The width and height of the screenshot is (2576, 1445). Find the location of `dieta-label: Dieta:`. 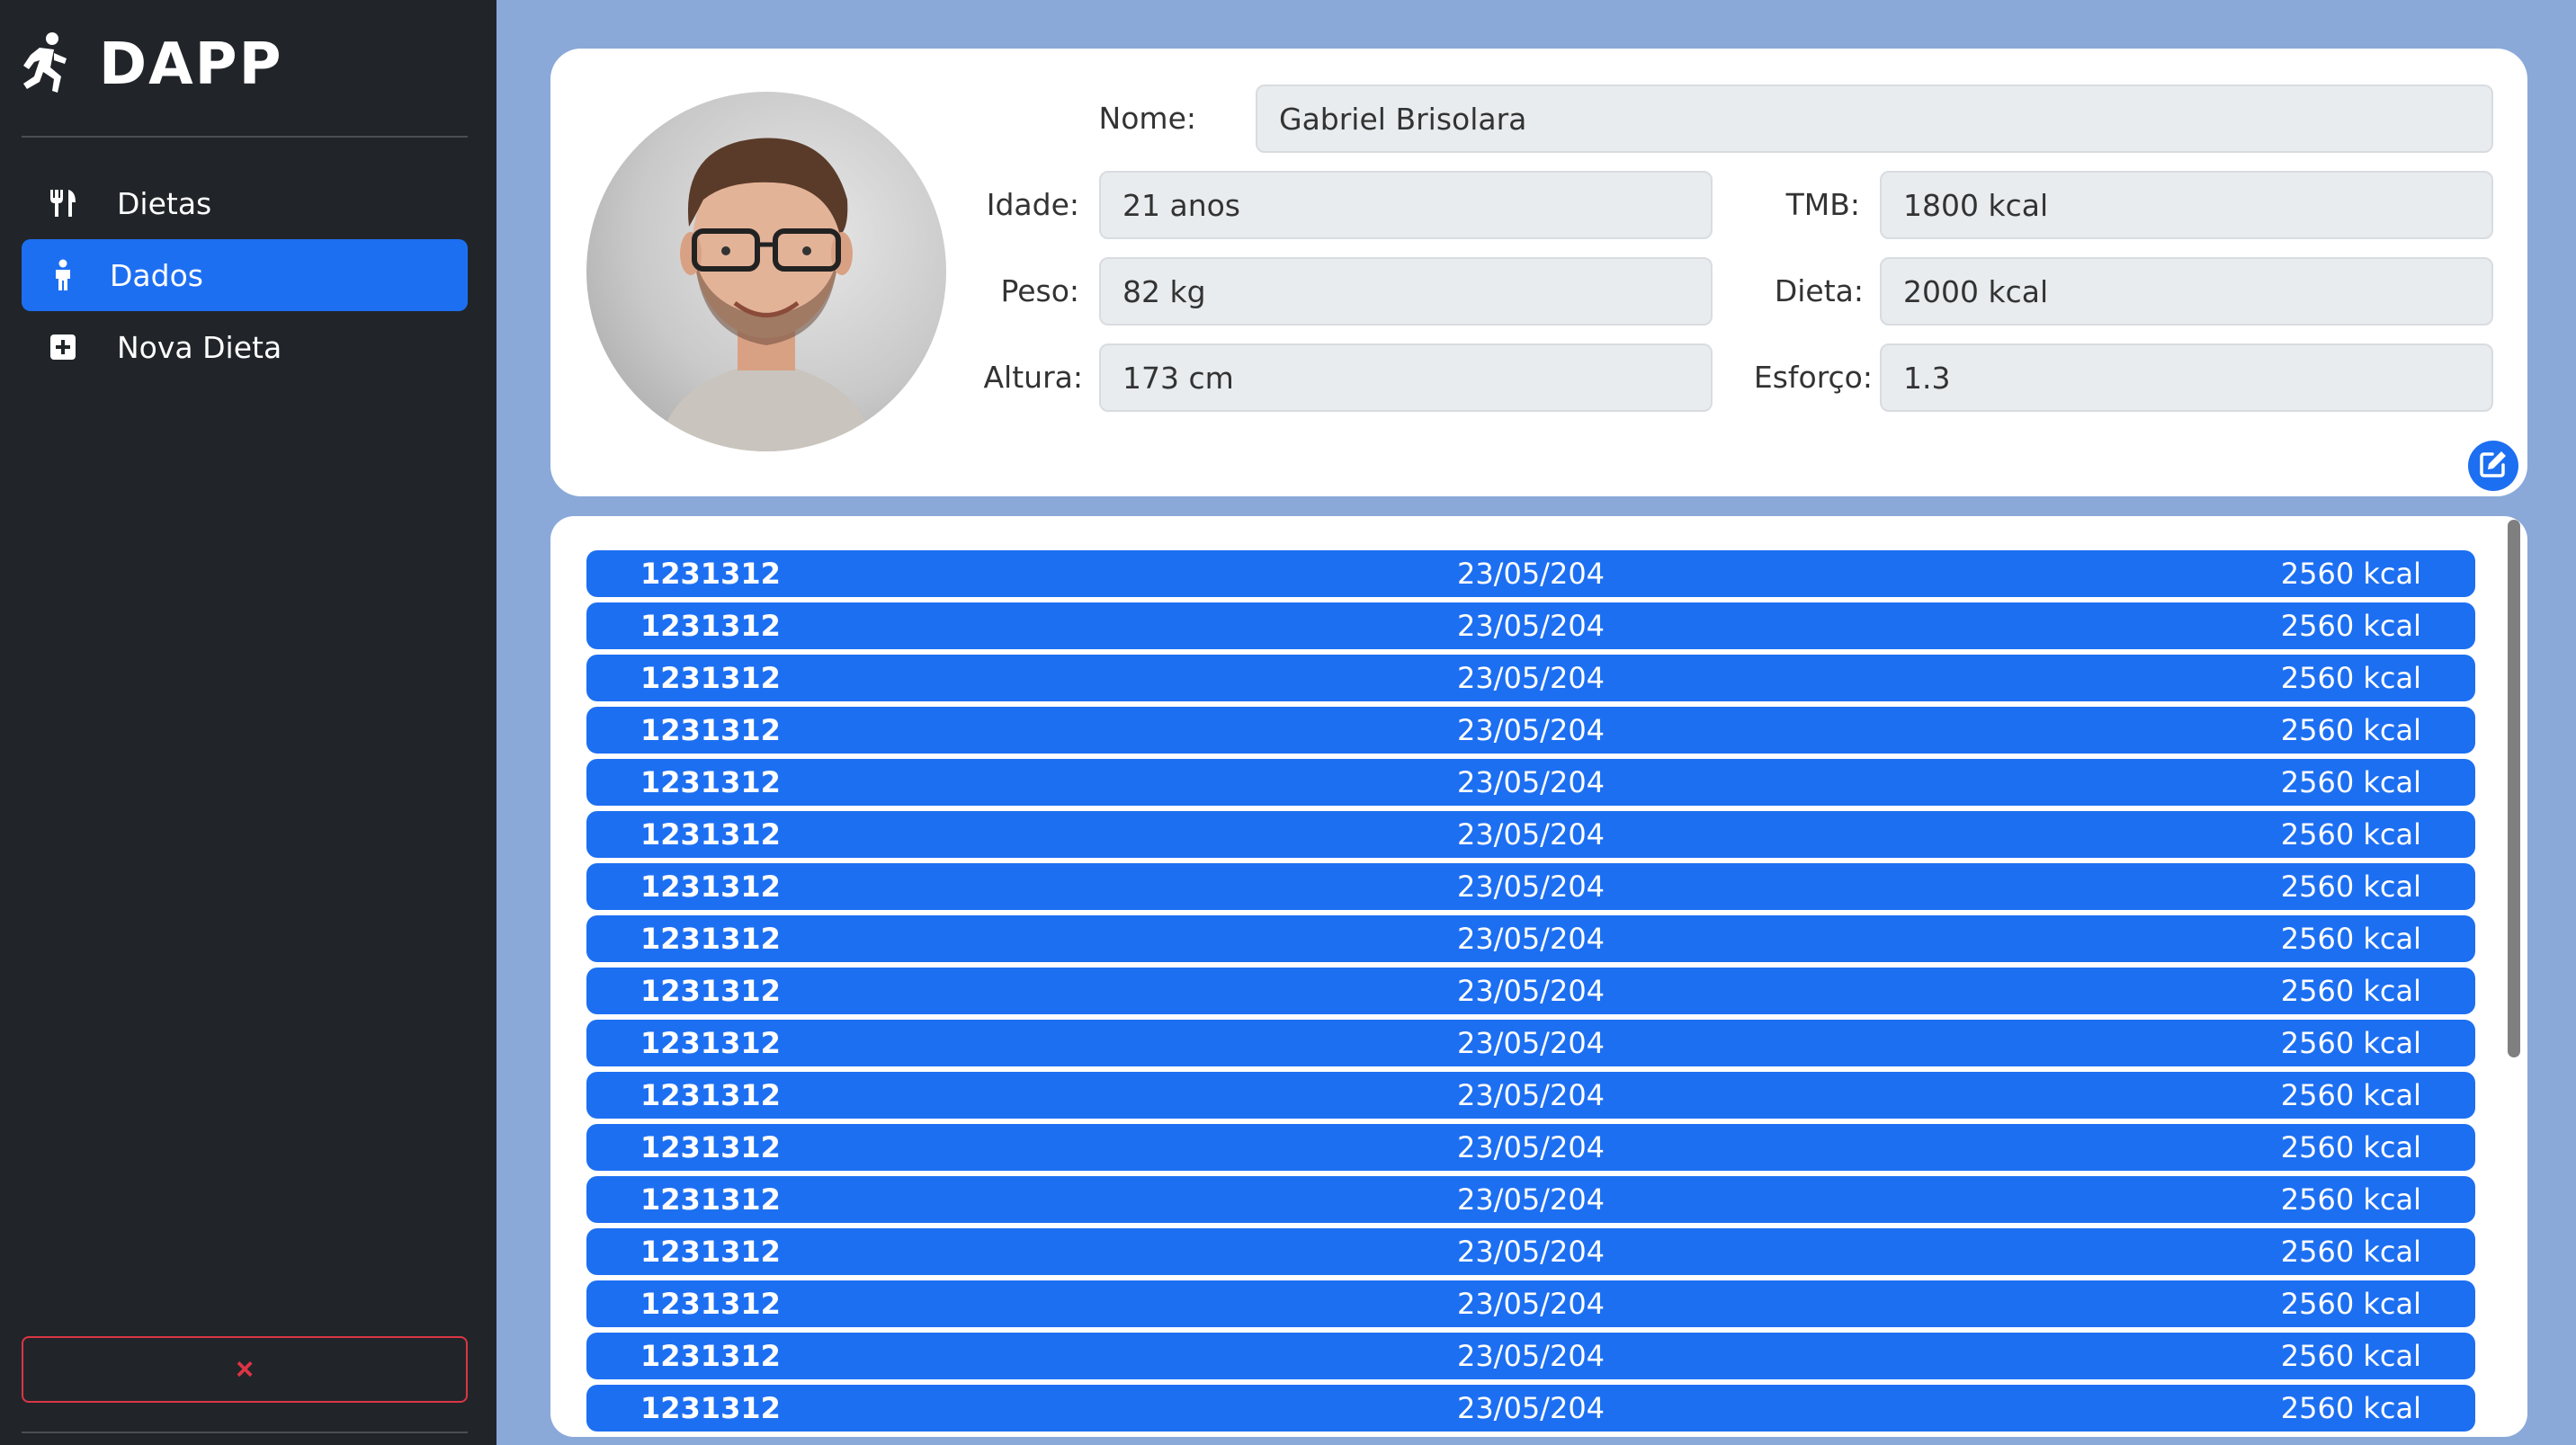

dieta-label: Dieta: is located at coordinates (1819, 290).